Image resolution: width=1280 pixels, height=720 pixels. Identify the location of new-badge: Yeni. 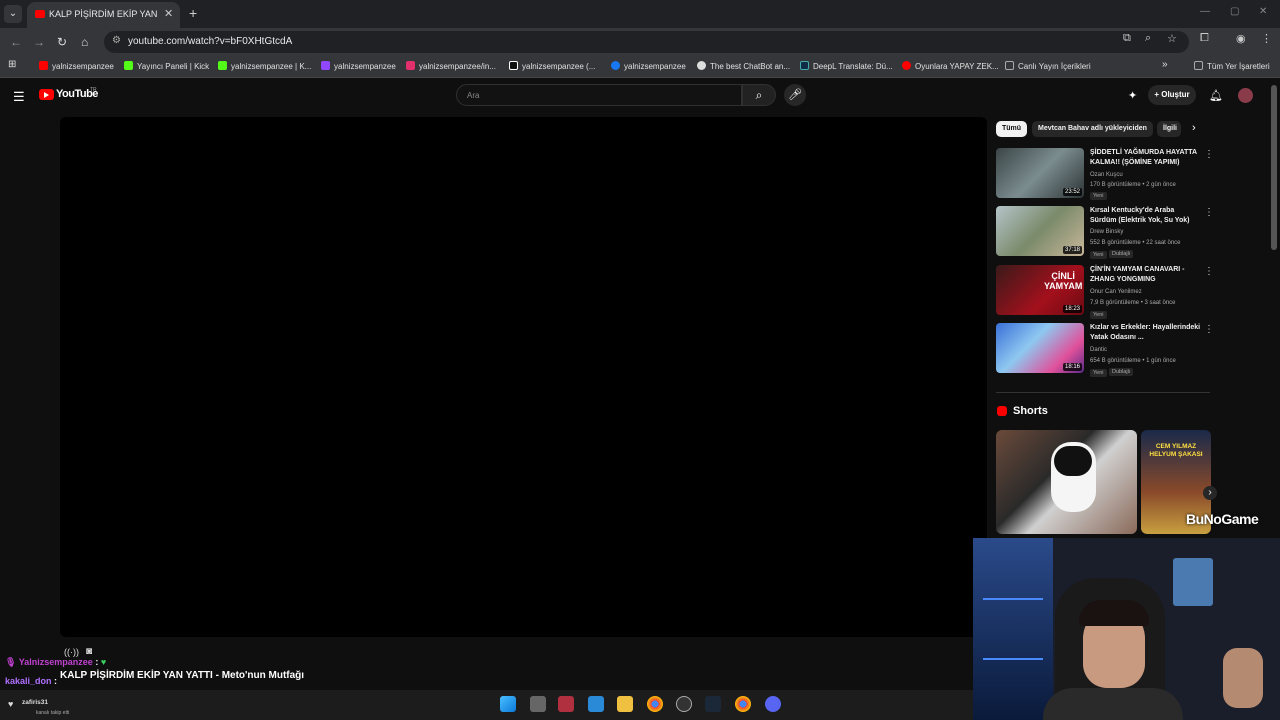
(1098, 373).